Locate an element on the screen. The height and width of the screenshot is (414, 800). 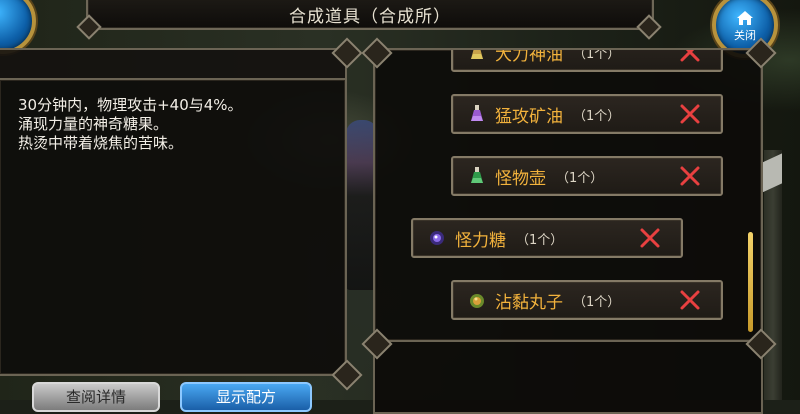
list-item-selected: 怪力糖 （1个） is located at coordinates (547, 238).